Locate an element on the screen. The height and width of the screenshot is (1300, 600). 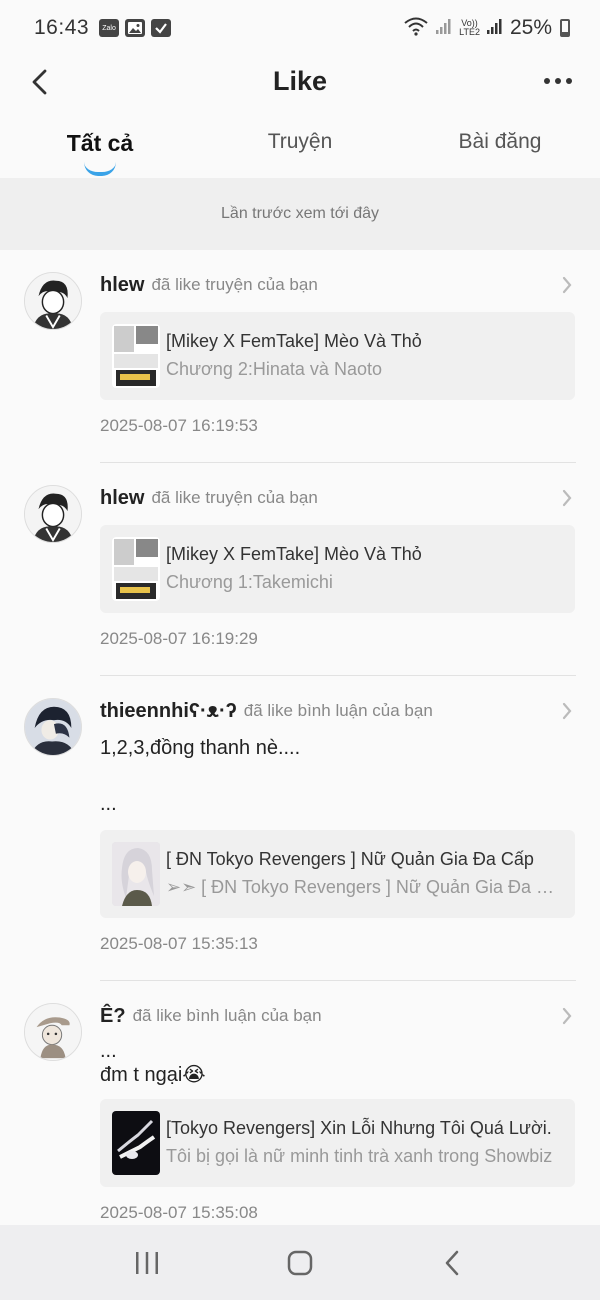
status-time: 16:43 is located at coordinates (62, 27).